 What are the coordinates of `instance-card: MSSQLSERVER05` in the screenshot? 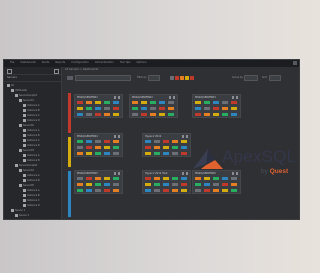 It's located at (98, 182).